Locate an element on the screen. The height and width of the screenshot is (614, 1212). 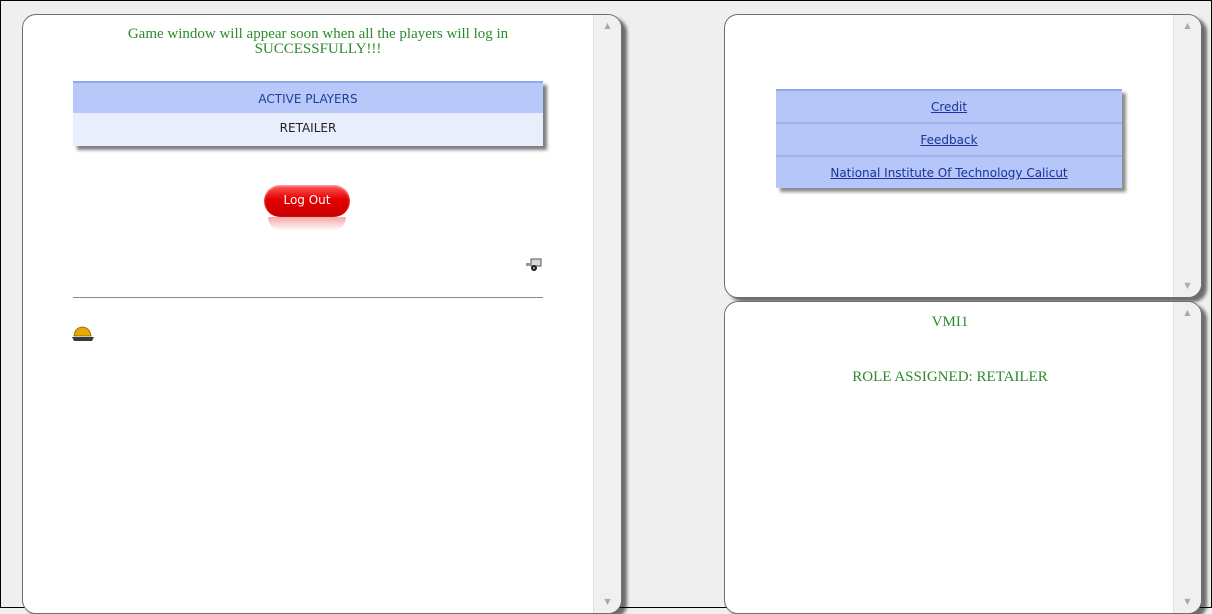
small-truck-icon is located at coordinates (534, 264).